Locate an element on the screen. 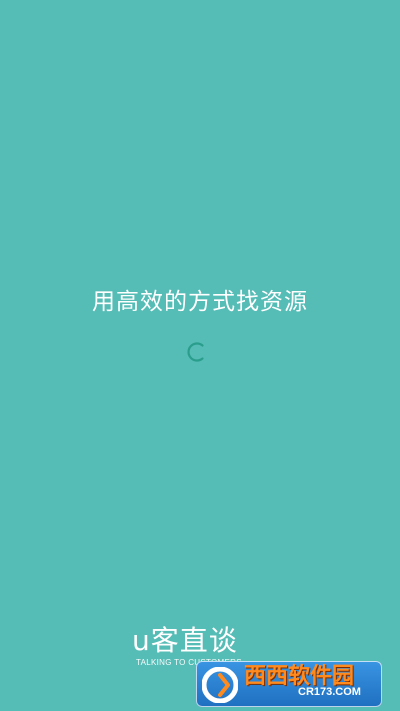  watermark-site: CR173.COM is located at coordinates (329, 692).